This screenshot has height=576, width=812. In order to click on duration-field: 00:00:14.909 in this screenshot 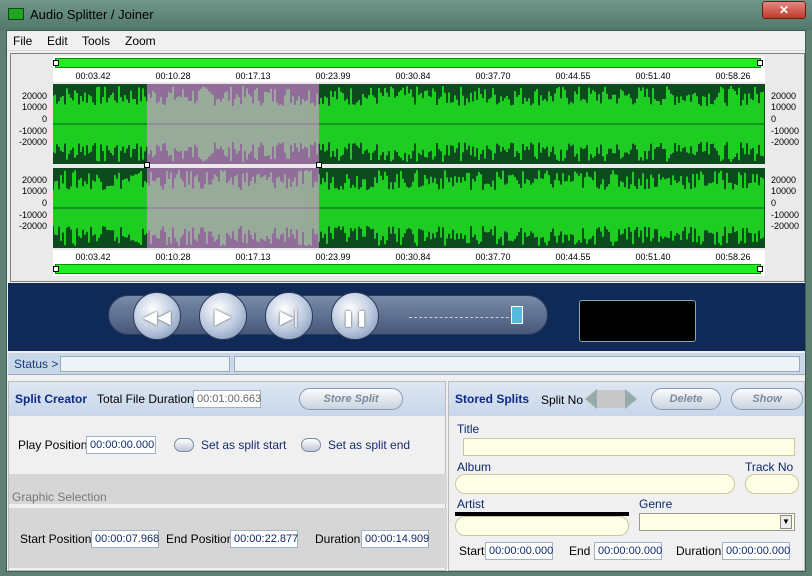, I will do `click(395, 539)`.